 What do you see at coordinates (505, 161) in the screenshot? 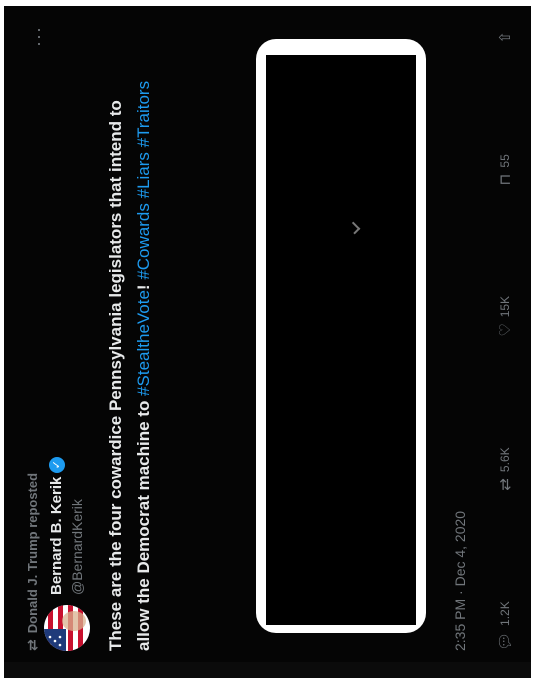
I see `bookmark-count: 55` at bounding box center [505, 161].